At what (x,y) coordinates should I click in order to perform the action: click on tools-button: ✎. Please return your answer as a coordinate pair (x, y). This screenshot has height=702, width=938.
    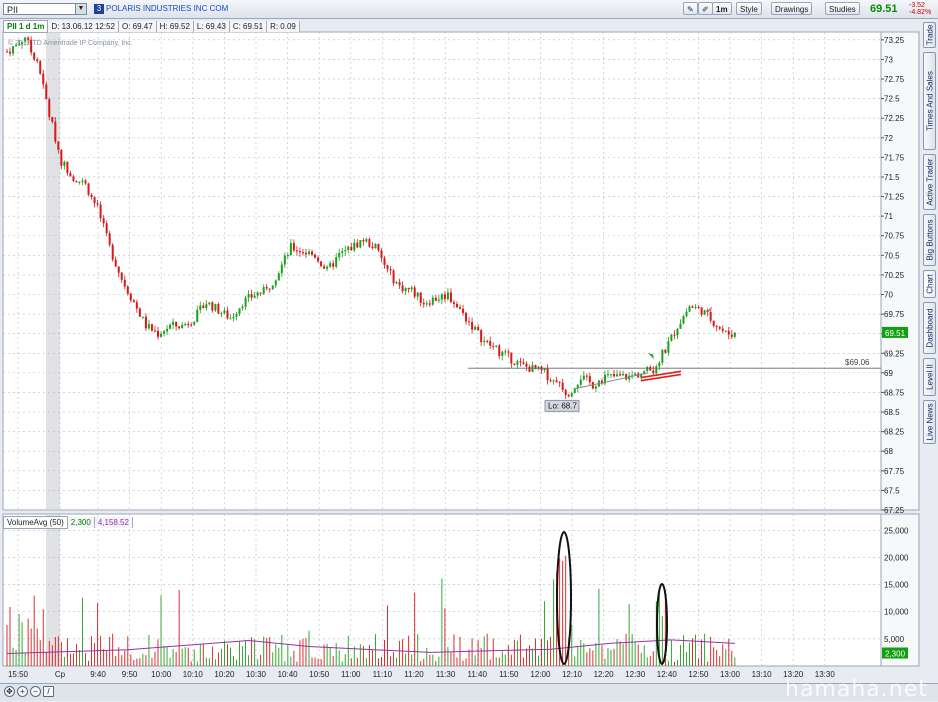
    Looking at the image, I should click on (690, 8).